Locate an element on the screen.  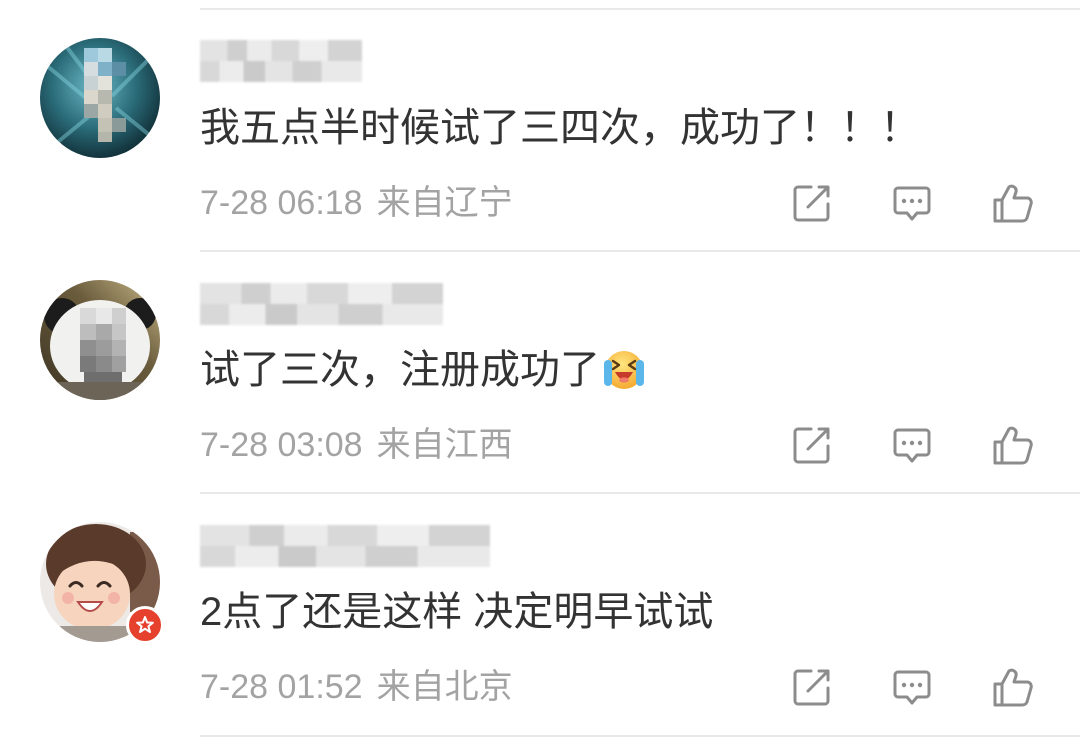
comment-meta: 7-28 06:18 来自辽宁 is located at coordinates (356, 203).